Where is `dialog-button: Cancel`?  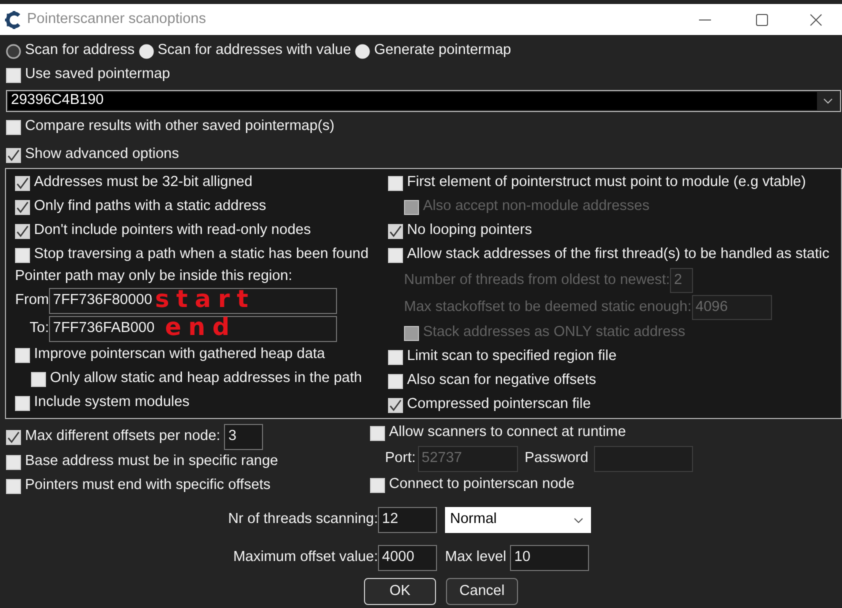
dialog-button: Cancel is located at coordinates (482, 591).